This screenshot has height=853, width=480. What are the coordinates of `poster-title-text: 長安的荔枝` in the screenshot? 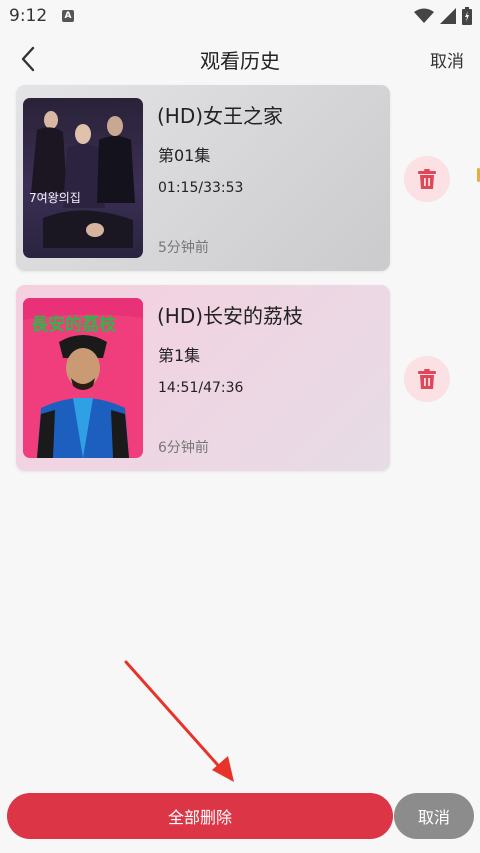 It's located at (74, 324).